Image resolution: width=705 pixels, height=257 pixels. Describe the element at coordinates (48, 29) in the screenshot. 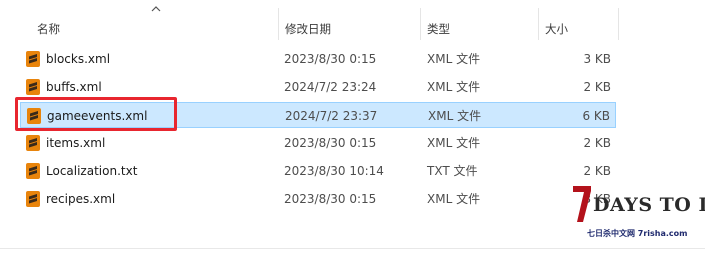

I see `column-header-name-label: 名称` at that location.